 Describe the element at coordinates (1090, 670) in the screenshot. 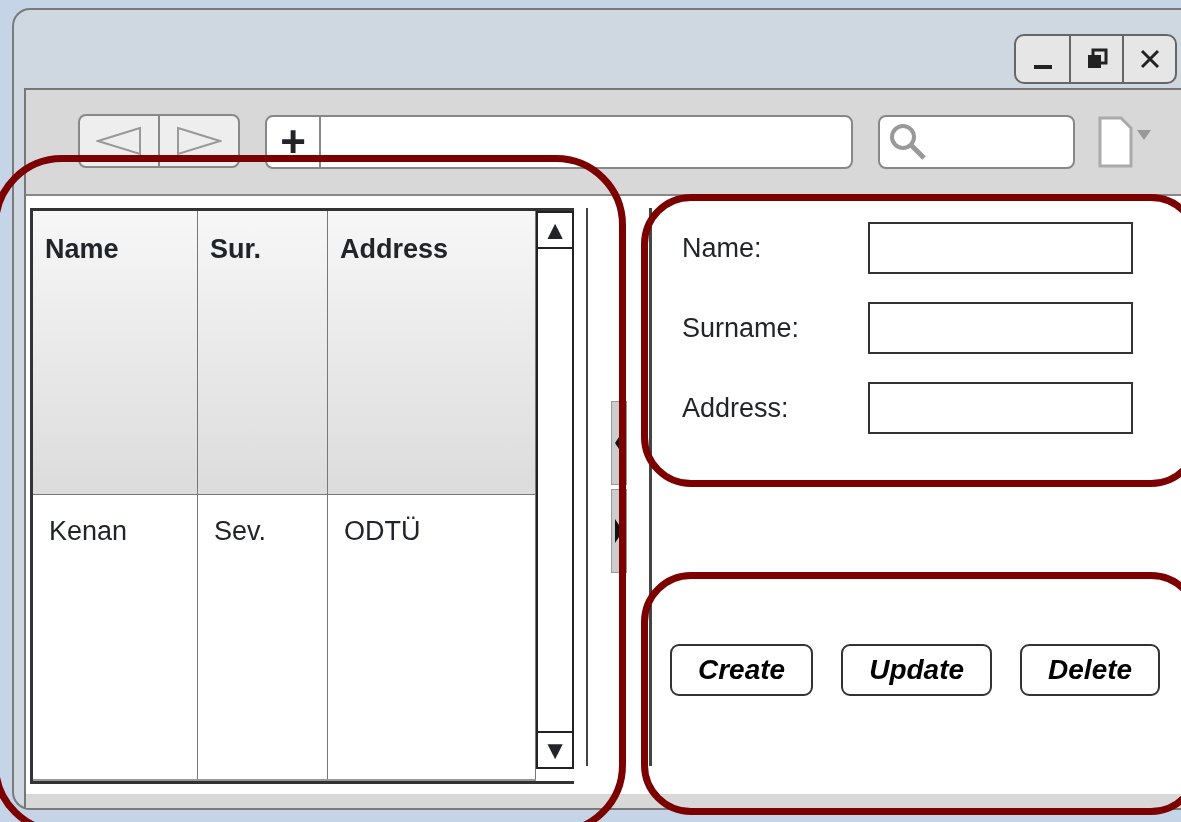

I see `action-button: Delete` at that location.